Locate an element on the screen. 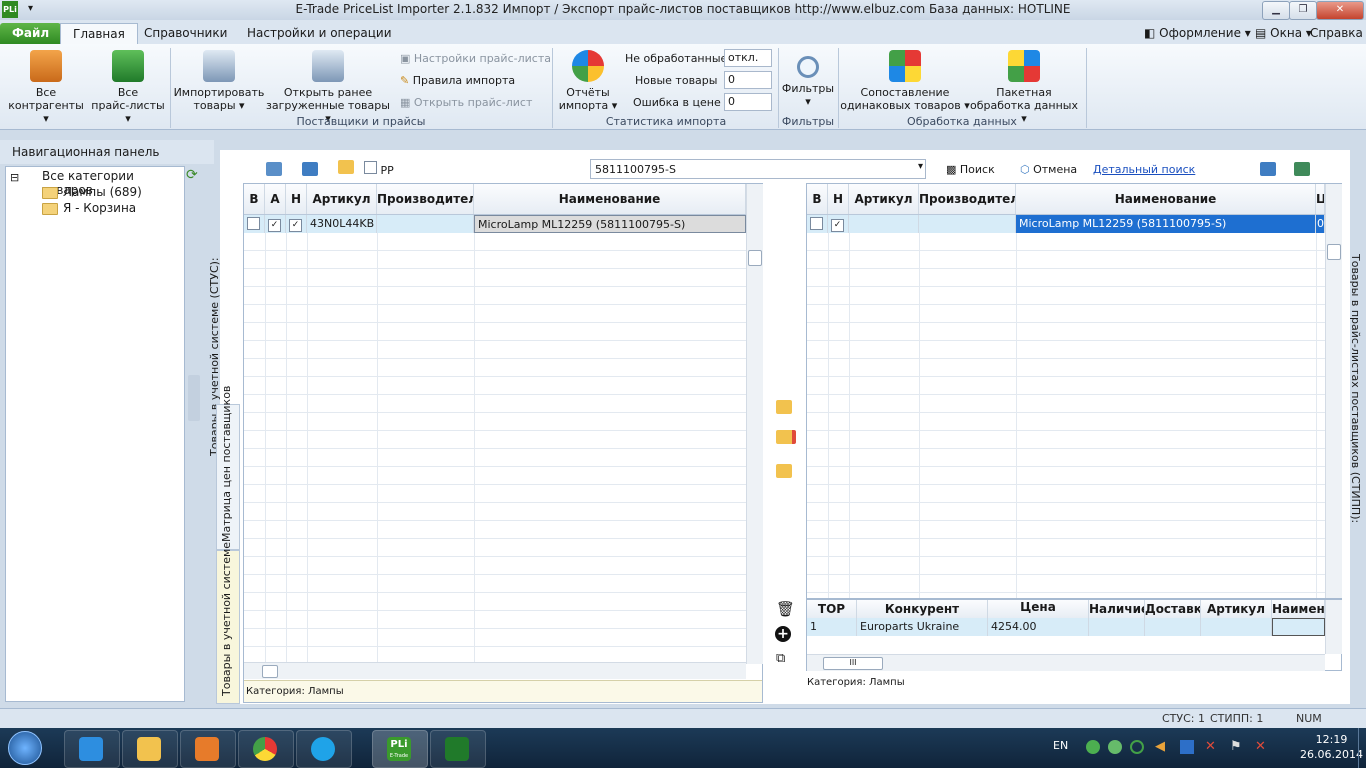  competitor-hscroll-thumb: III is located at coordinates (853, 663).